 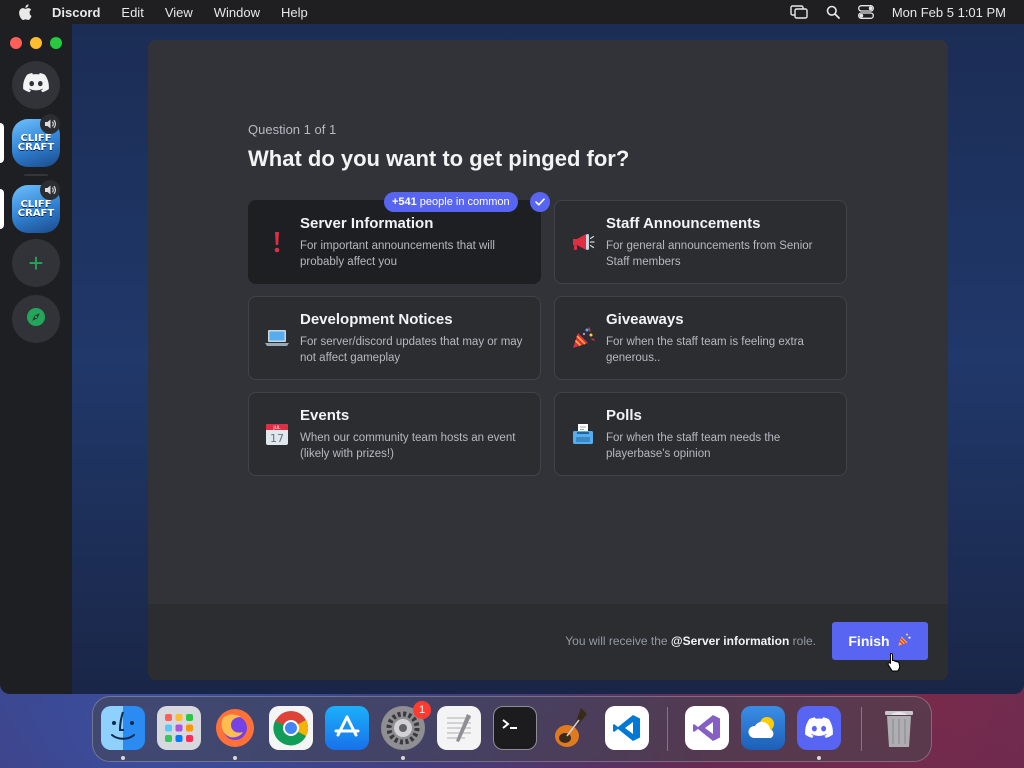 I want to click on spotlight-search-icon, so click(x=833, y=12).